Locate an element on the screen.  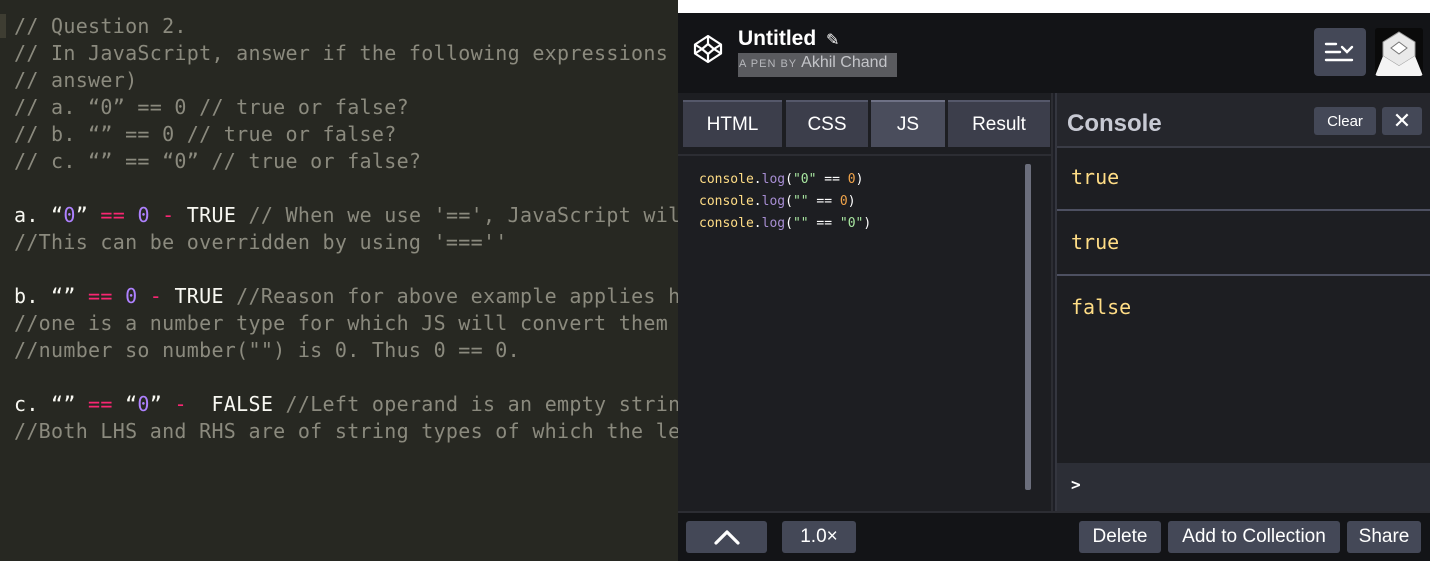
js-code-line: console.log("" == "0") is located at coordinates (785, 223).